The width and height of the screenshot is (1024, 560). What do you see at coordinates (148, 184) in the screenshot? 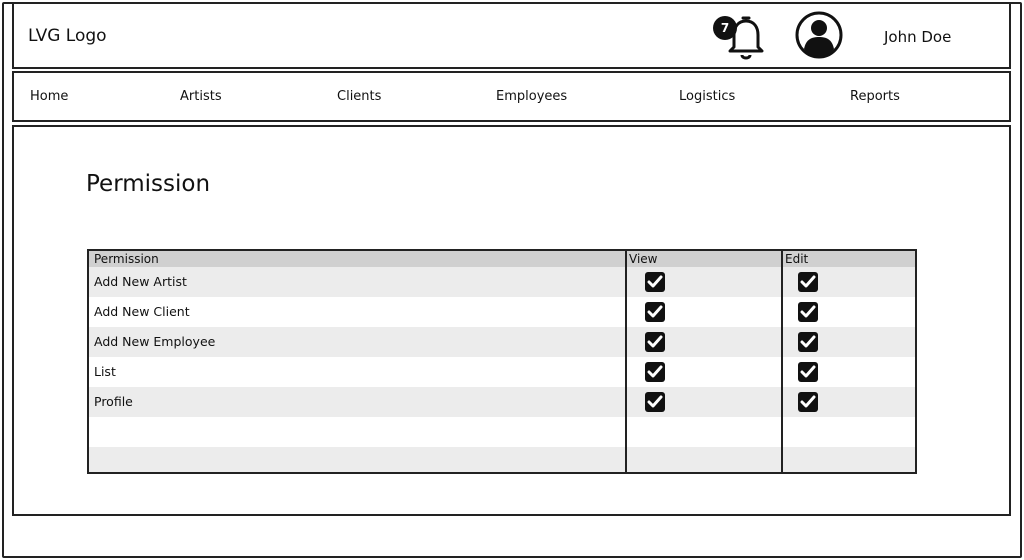
I see `page-title: Permission` at bounding box center [148, 184].